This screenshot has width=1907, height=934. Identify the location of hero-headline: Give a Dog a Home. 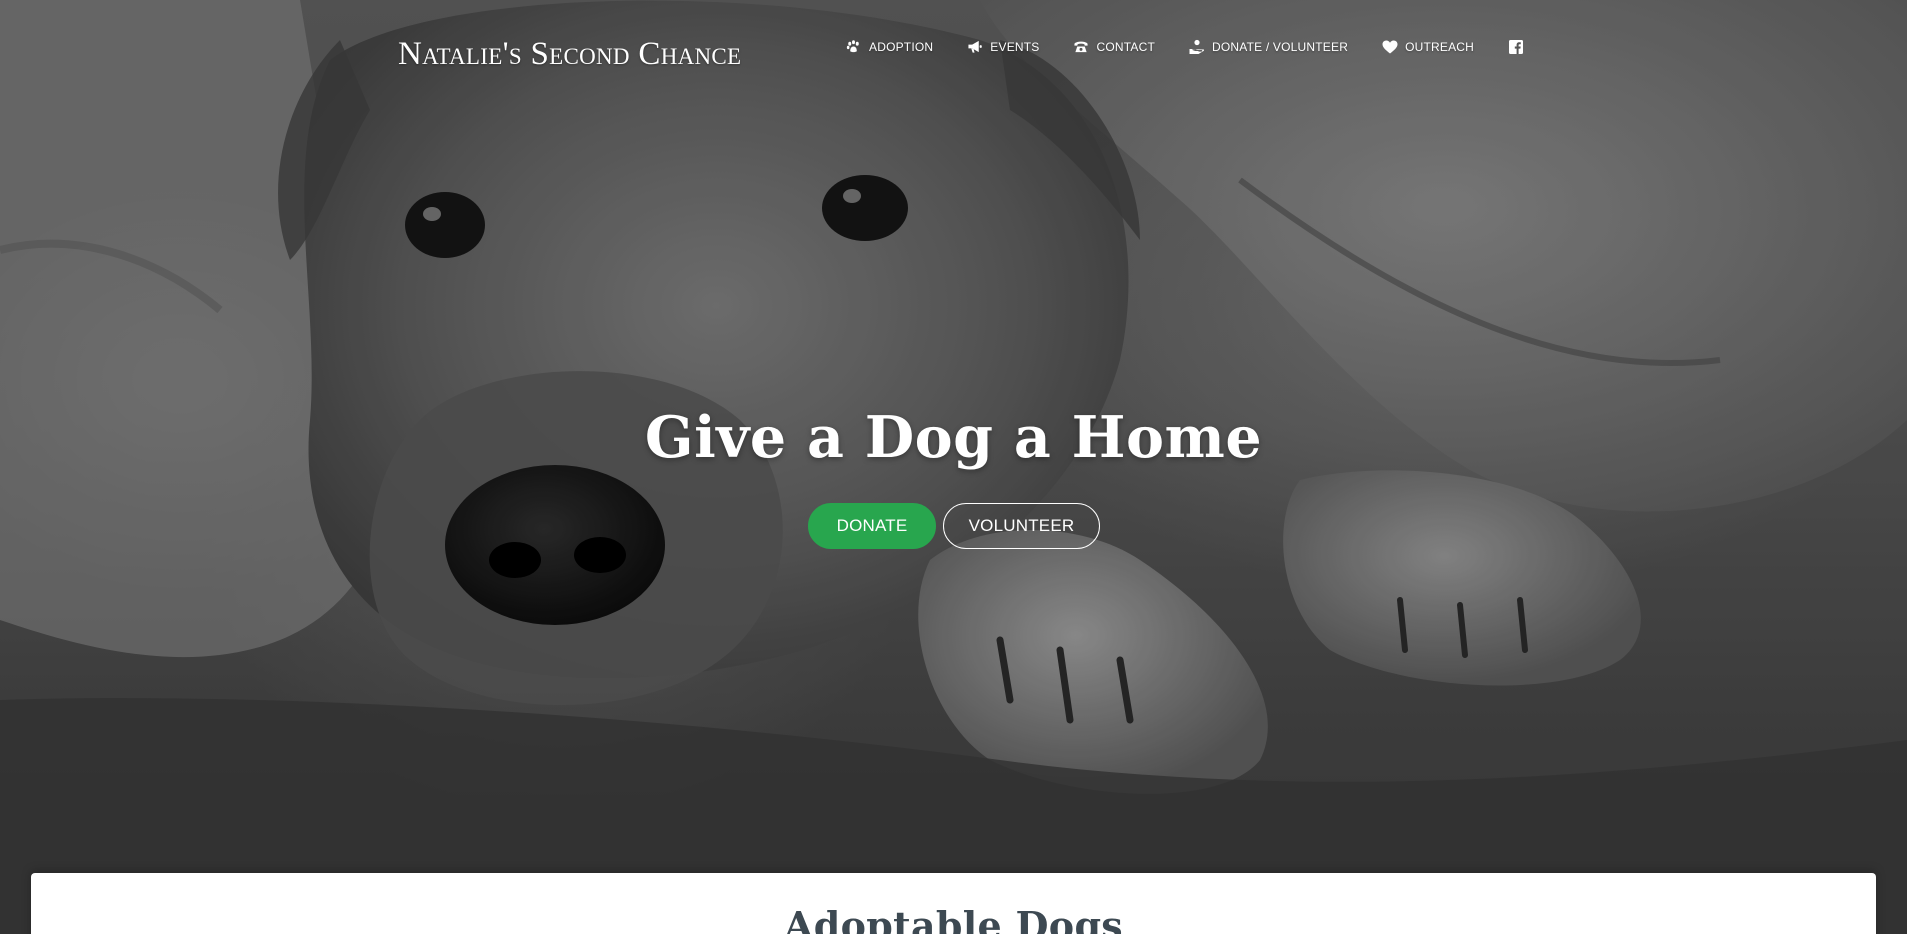
(953, 437).